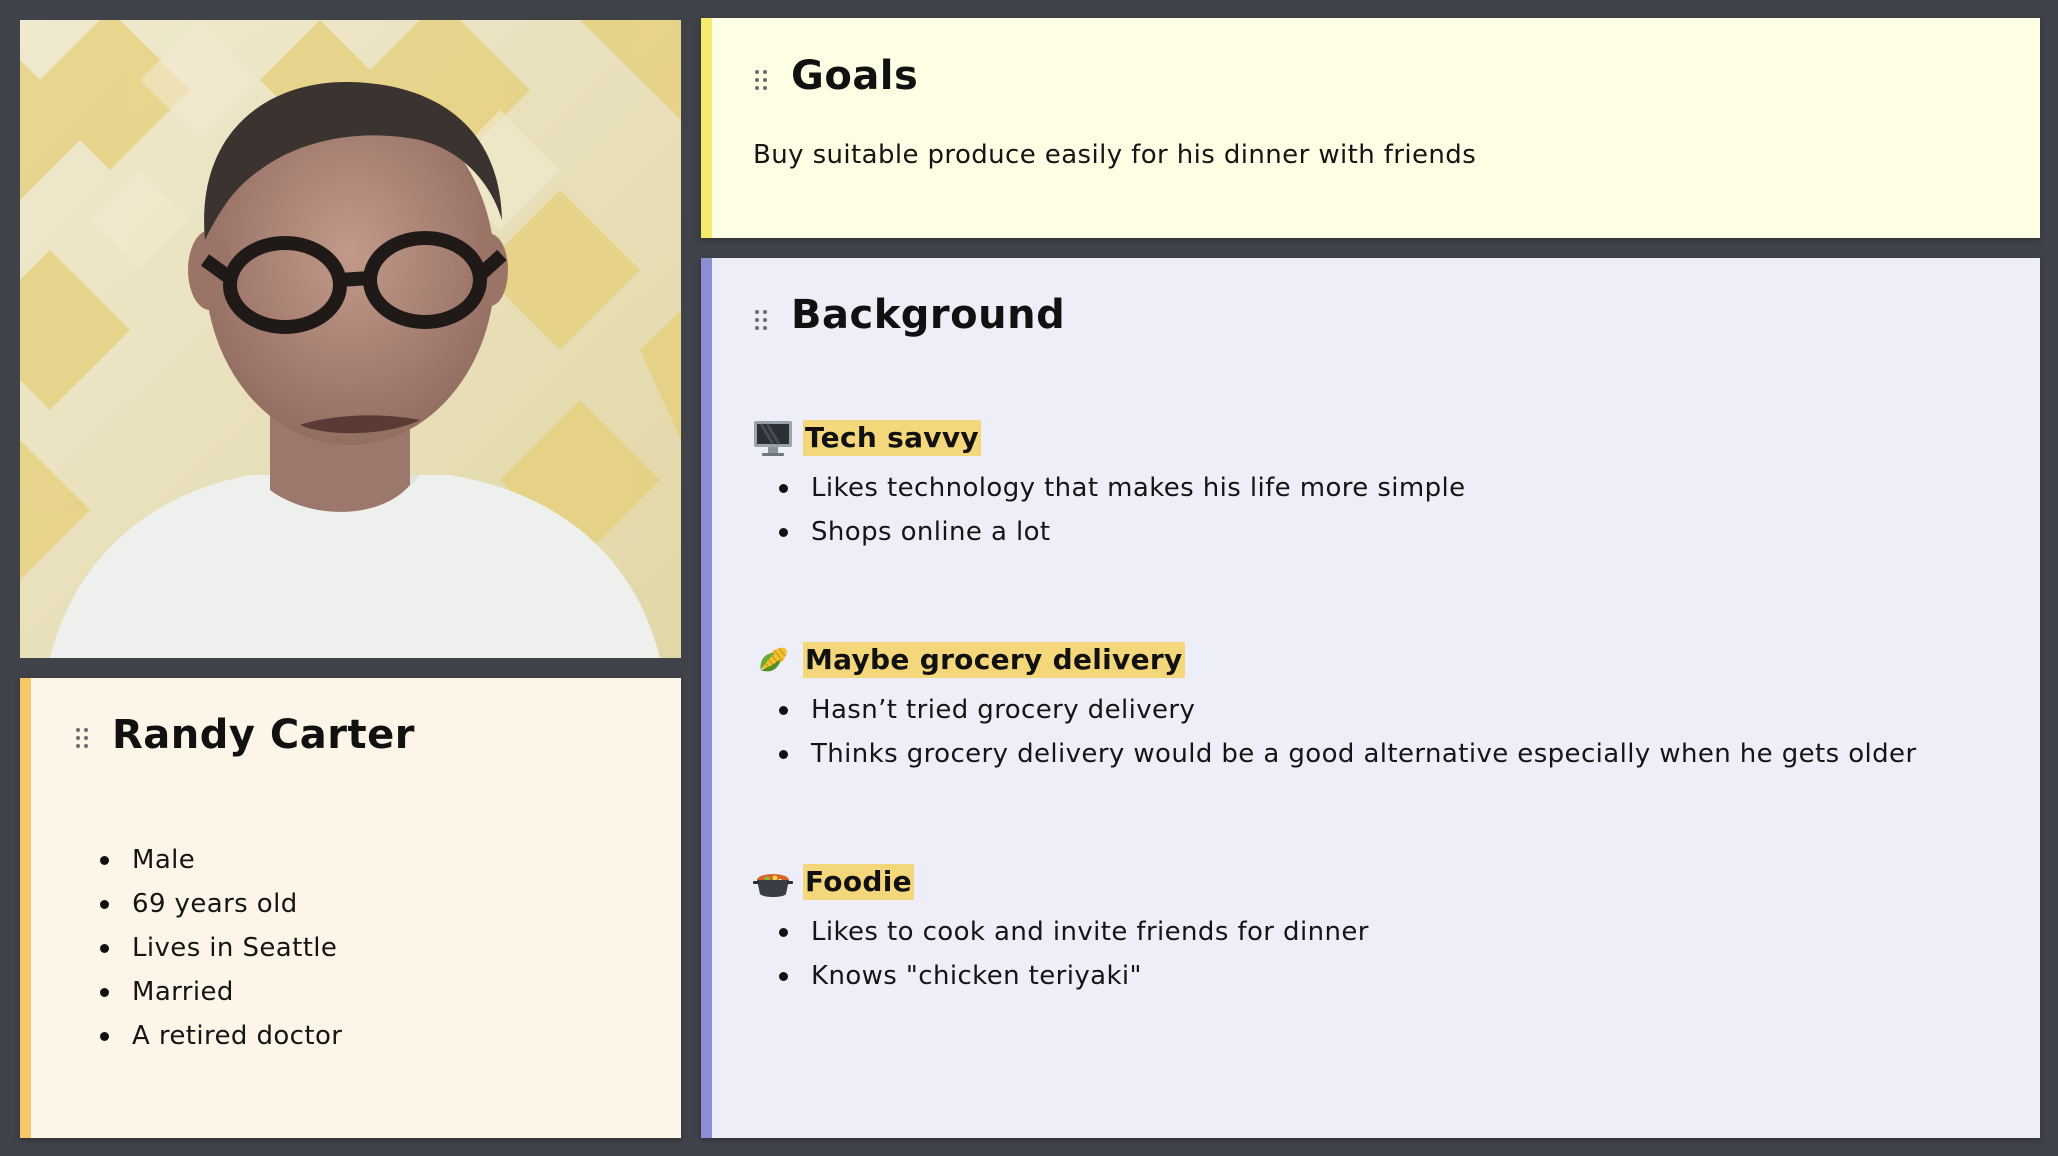 This screenshot has height=1156, width=2058. What do you see at coordinates (773, 438) in the screenshot?
I see `desktop-computer-icon` at bounding box center [773, 438].